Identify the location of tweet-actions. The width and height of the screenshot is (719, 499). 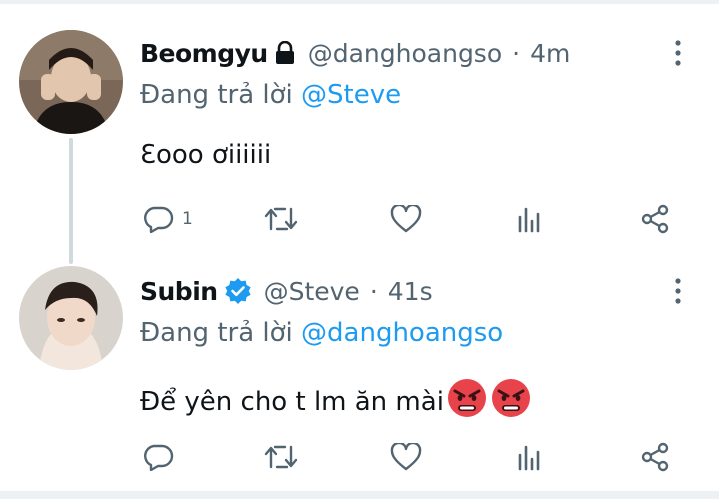
(410, 457).